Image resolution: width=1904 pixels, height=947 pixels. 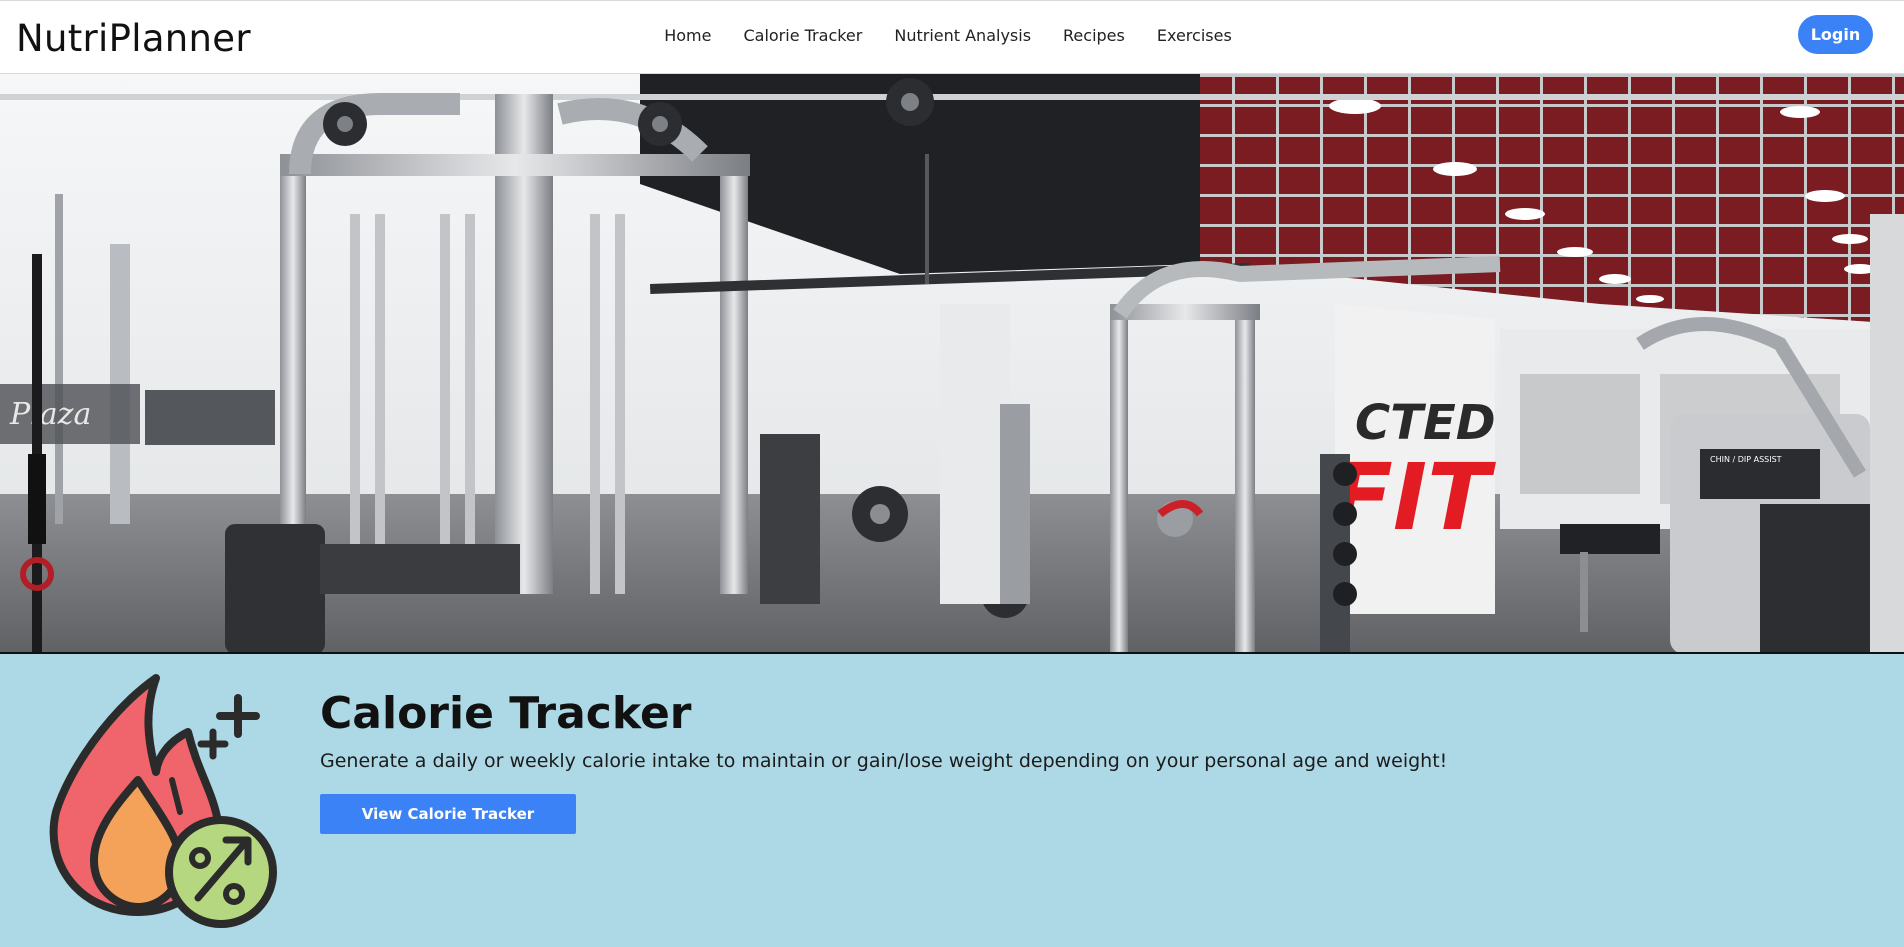 What do you see at coordinates (1413, 497) in the screenshot?
I see `svg-text: FIT` at bounding box center [1413, 497].